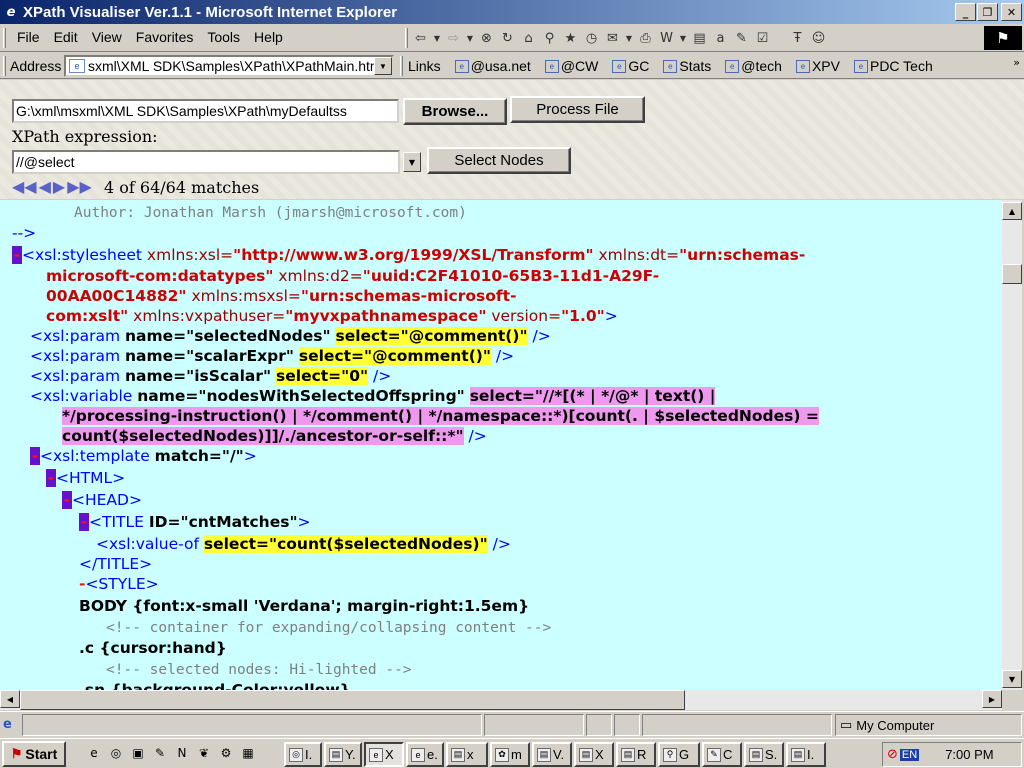  I want to click on minimize-button: _, so click(965, 12).